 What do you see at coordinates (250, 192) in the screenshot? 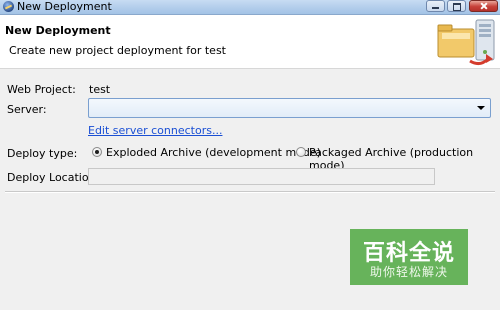
I see `separator` at bounding box center [250, 192].